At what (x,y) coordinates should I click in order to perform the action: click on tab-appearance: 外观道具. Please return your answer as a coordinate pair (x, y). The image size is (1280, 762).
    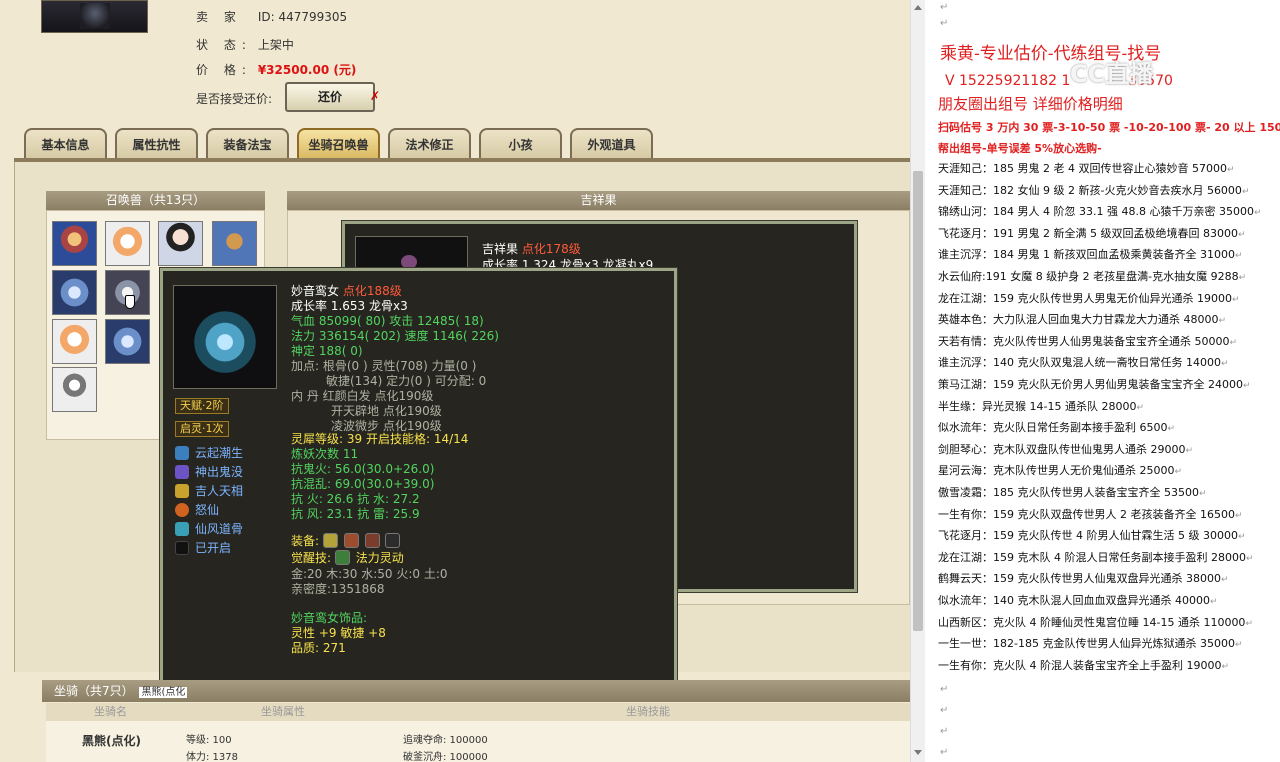
    Looking at the image, I should click on (611, 144).